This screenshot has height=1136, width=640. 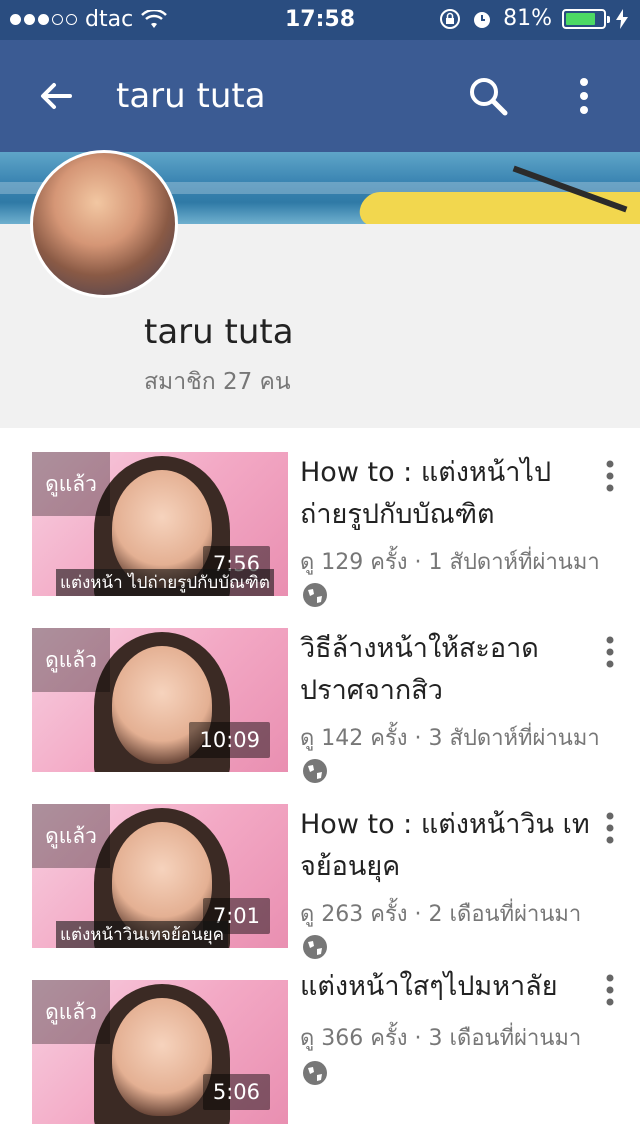 I want to click on video-title: How to : แต่งหน้าไป ถ่ายรูปกับบัณฑิต, so click(x=445, y=494).